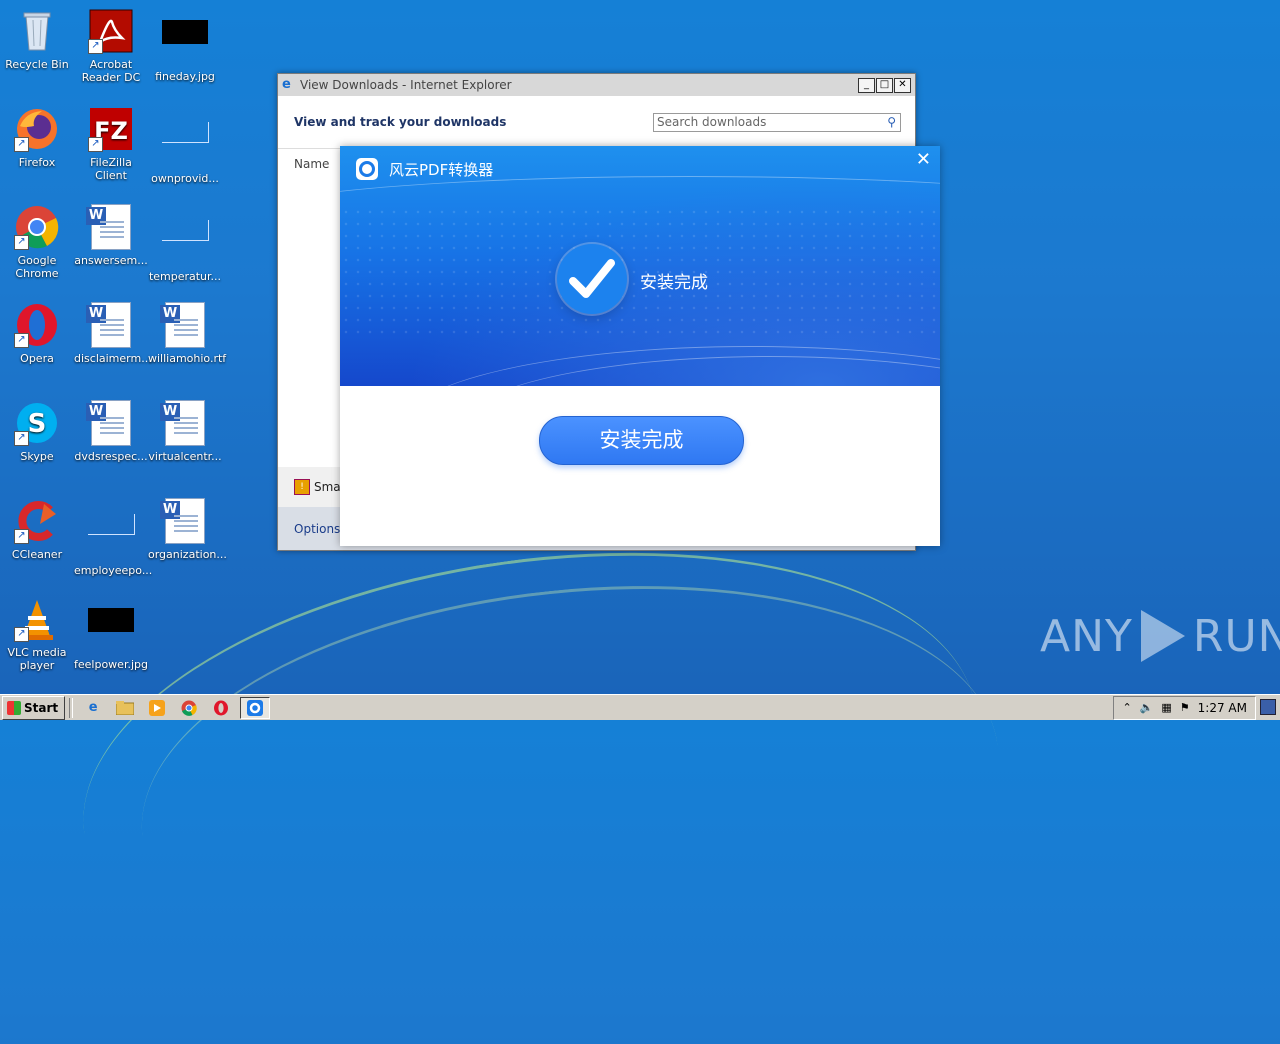 This screenshot has width=1280, height=1044. Describe the element at coordinates (37, 64) in the screenshot. I see `desktop-icon-label: Recycle Bin` at that location.